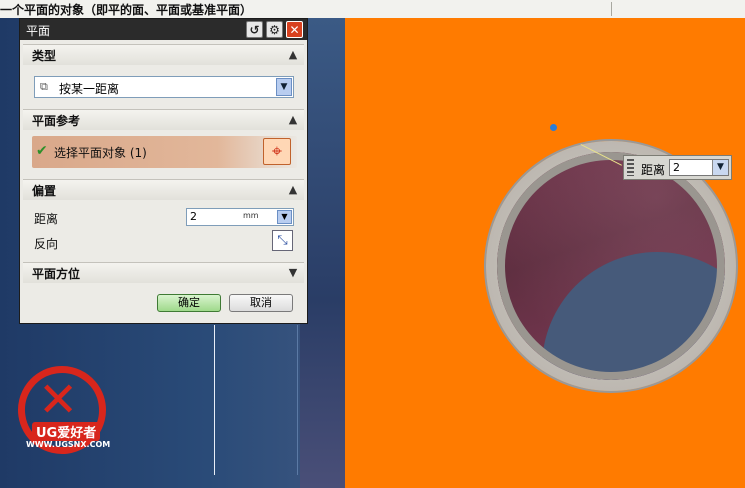 The width and height of the screenshot is (745, 488). What do you see at coordinates (163, 54) in the screenshot?
I see `section-type-header: 类型 ▲` at bounding box center [163, 54].